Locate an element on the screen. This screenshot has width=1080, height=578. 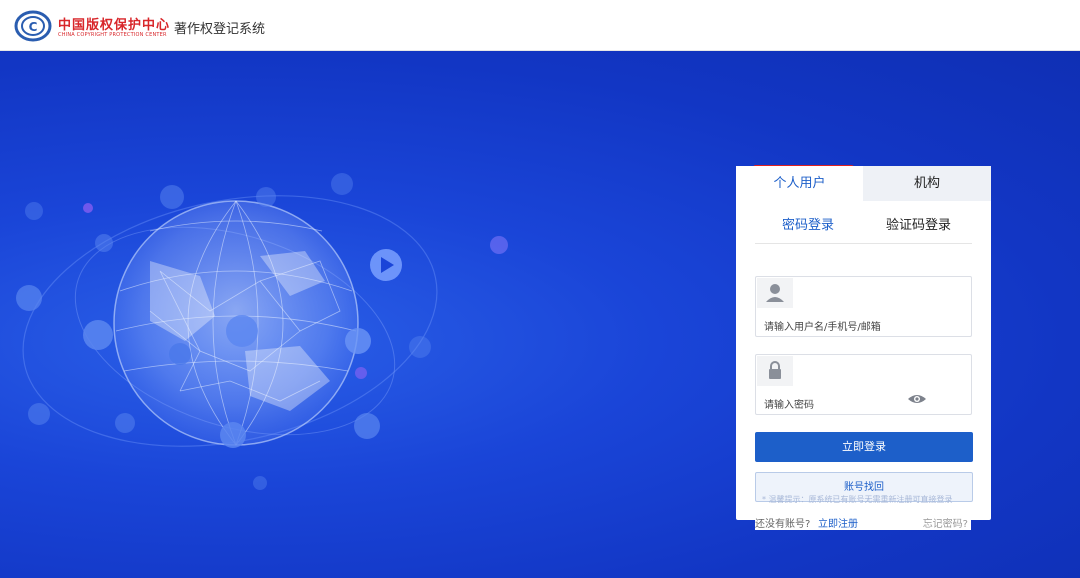
bottom-links: 还没有账号? 立即注册 忘记密码? is located at coordinates (863, 521).